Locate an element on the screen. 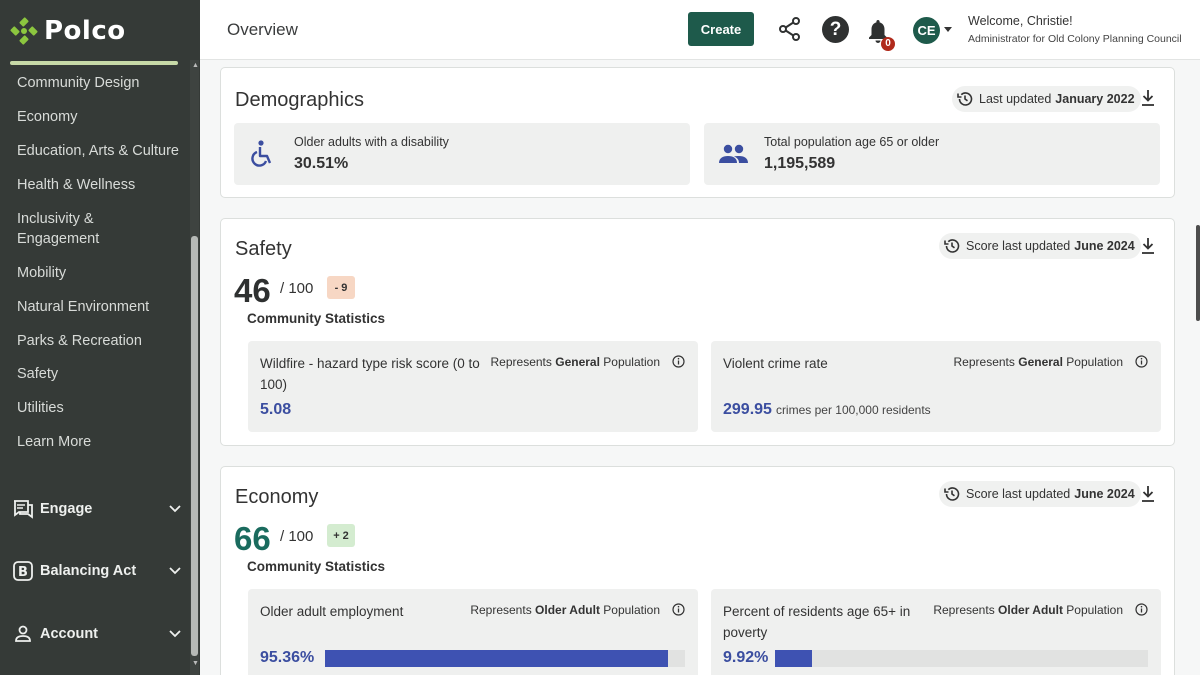  rep-group: General is located at coordinates (1040, 362).